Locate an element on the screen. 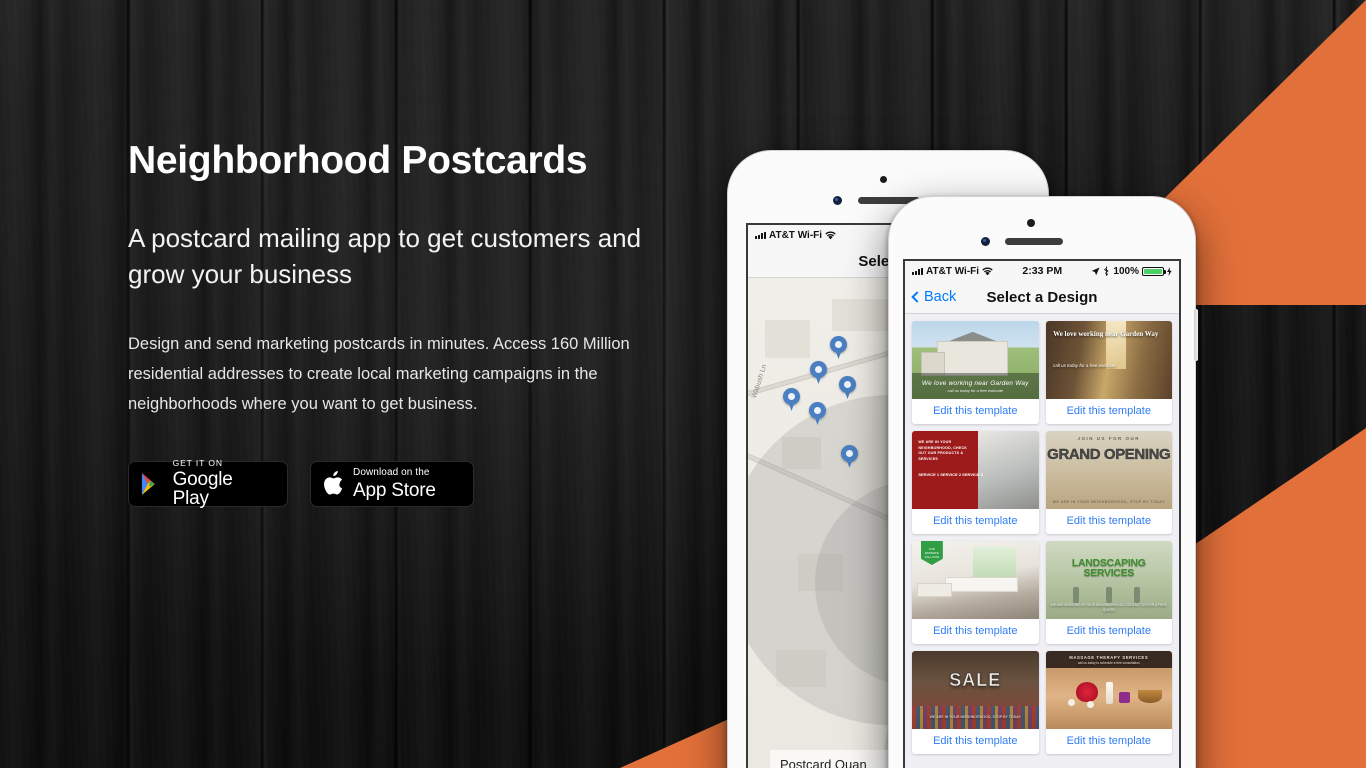 This screenshot has width=1366, height=768. template-thumbnail: FOR ESTIMATE CALL NOW is located at coordinates (975, 580).